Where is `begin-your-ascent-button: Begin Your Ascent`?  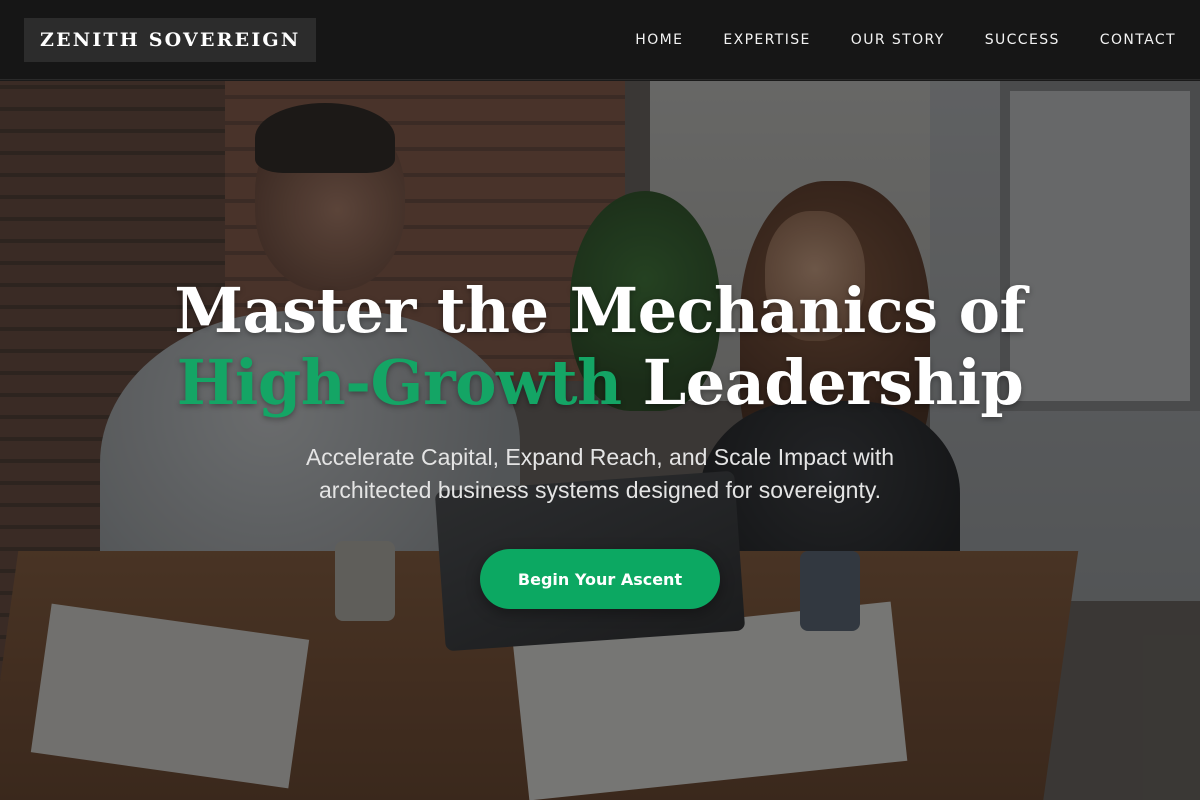
begin-your-ascent-button: Begin Your Ascent is located at coordinates (600, 579).